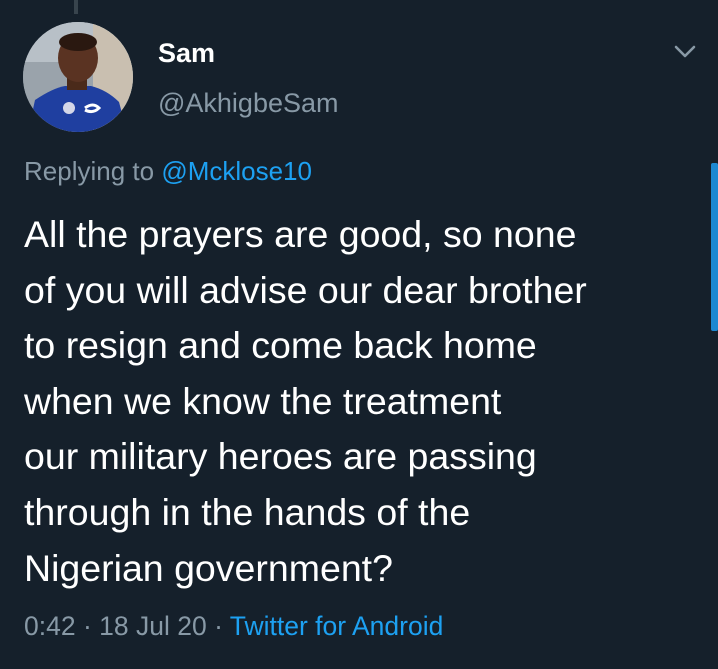  I want to click on author-display-name: Sam, so click(186, 53).